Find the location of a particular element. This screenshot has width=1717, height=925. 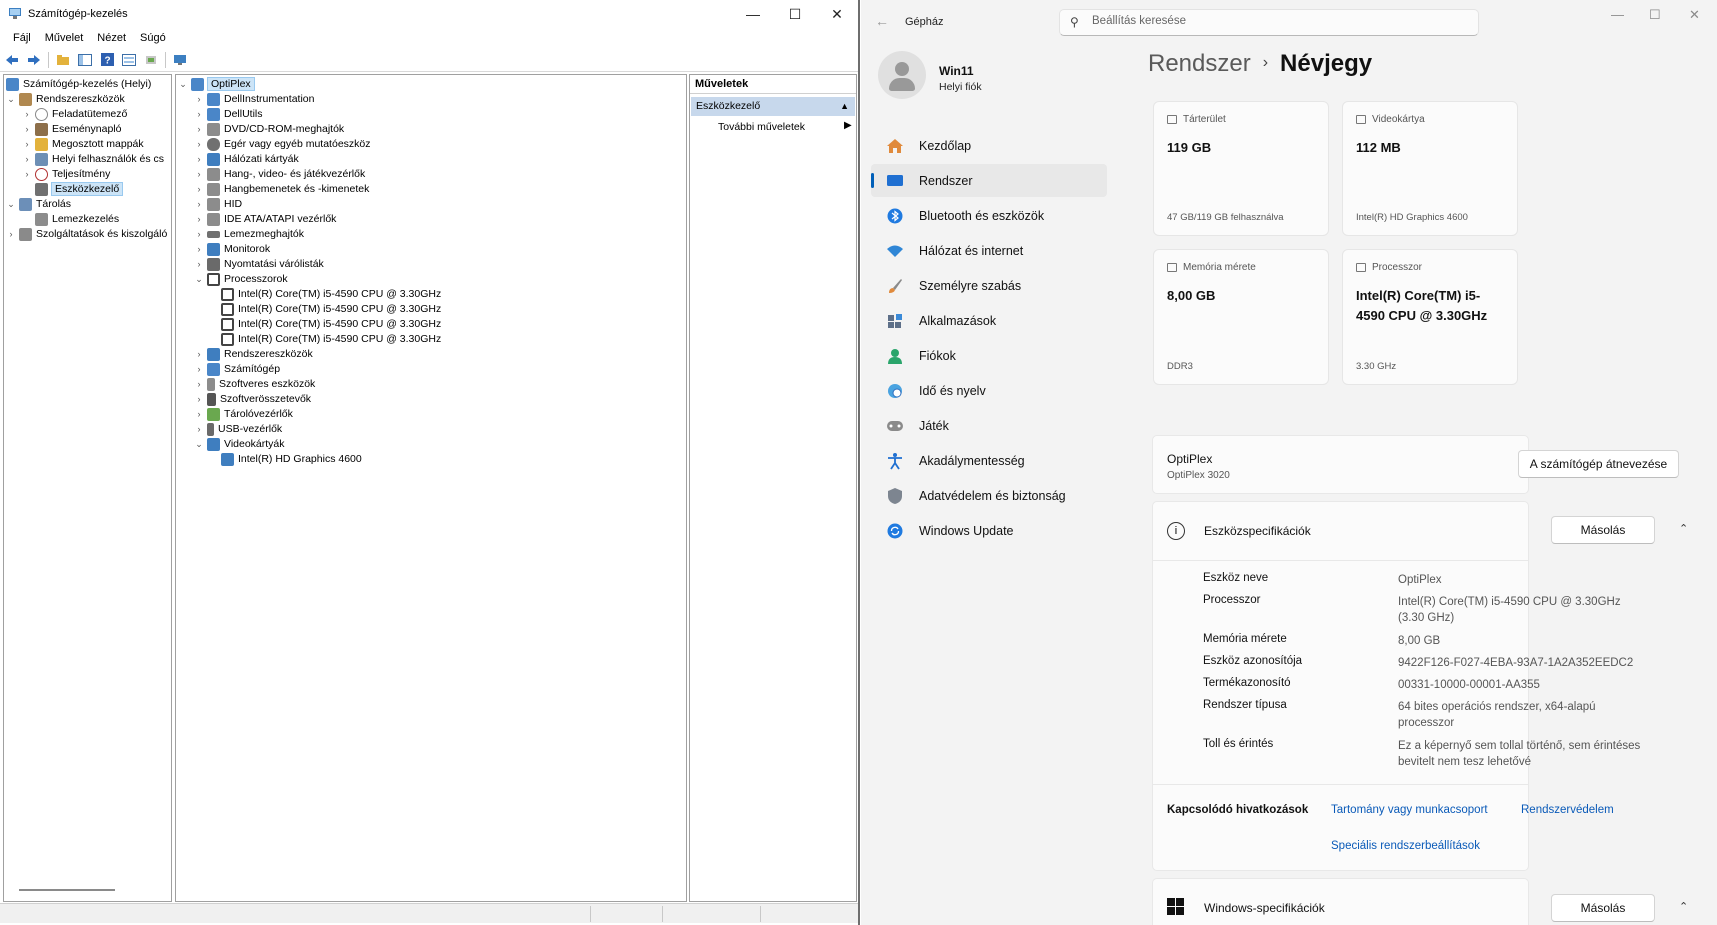

breadcrumb-parent: Rendszer is located at coordinates (1199, 63).